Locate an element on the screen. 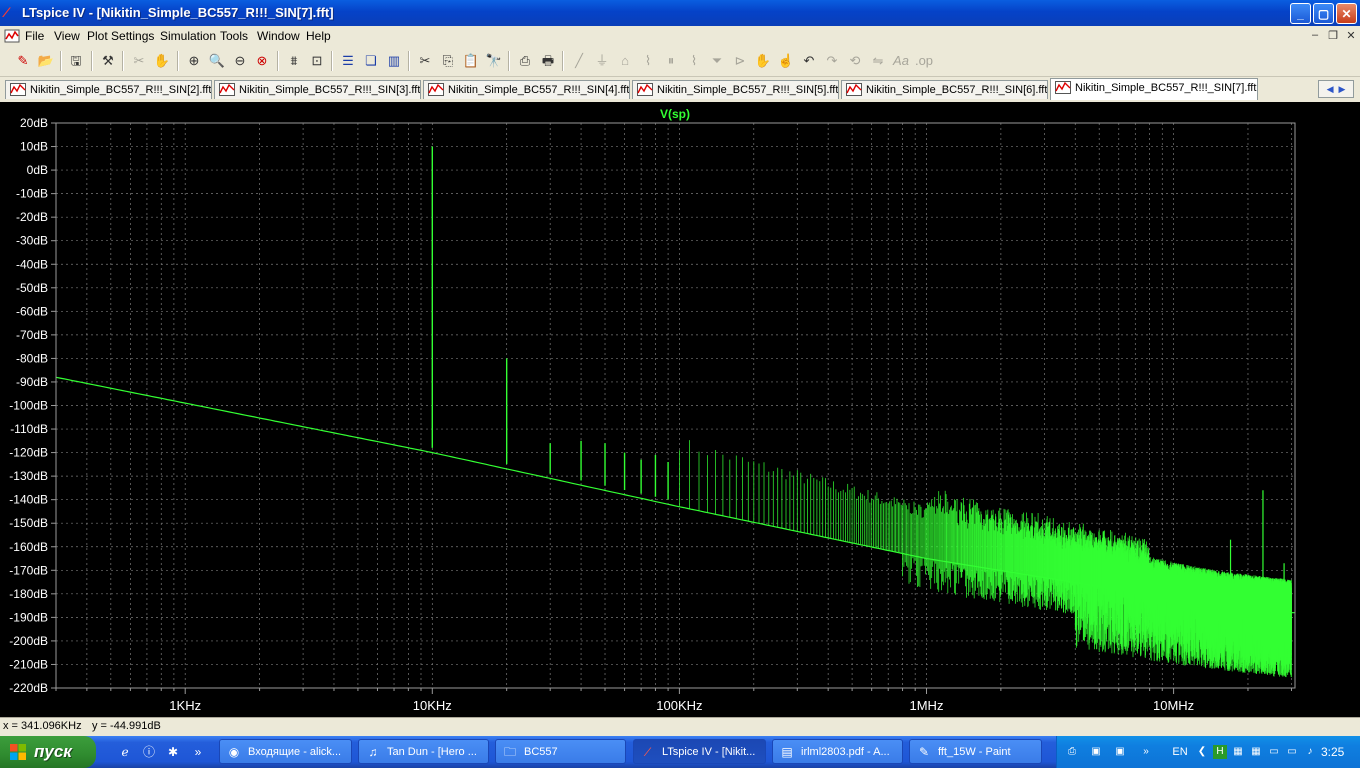 The width and height of the screenshot is (1360, 768). capacitor-icon: ⏸ is located at coordinates (671, 61).